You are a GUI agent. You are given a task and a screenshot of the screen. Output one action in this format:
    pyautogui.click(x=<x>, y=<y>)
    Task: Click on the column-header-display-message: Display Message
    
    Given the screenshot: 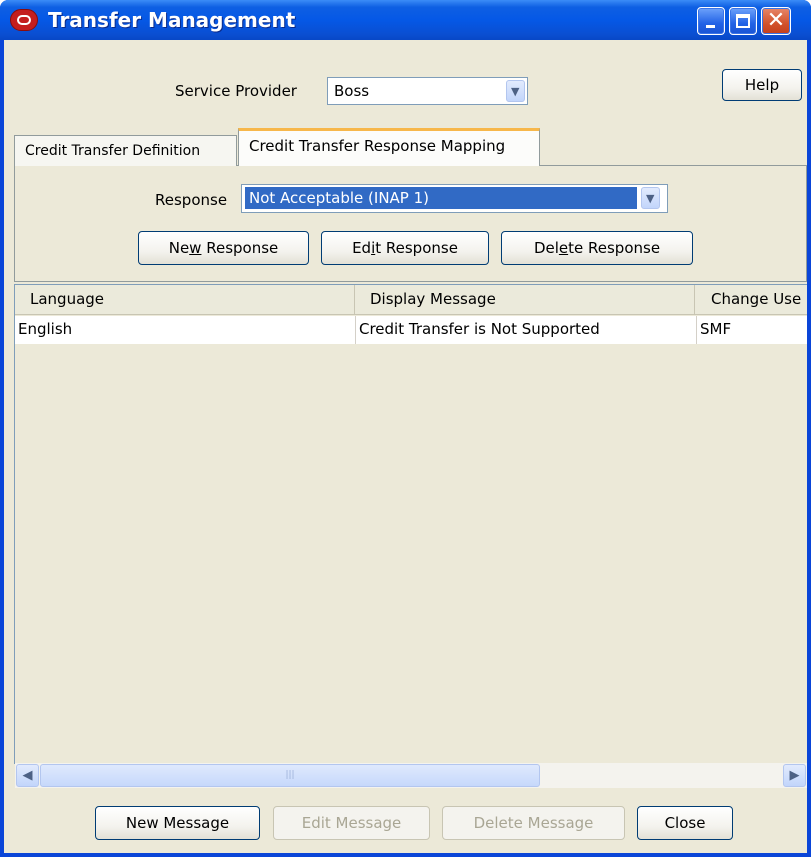 What is the action you would take?
    pyautogui.click(x=525, y=300)
    